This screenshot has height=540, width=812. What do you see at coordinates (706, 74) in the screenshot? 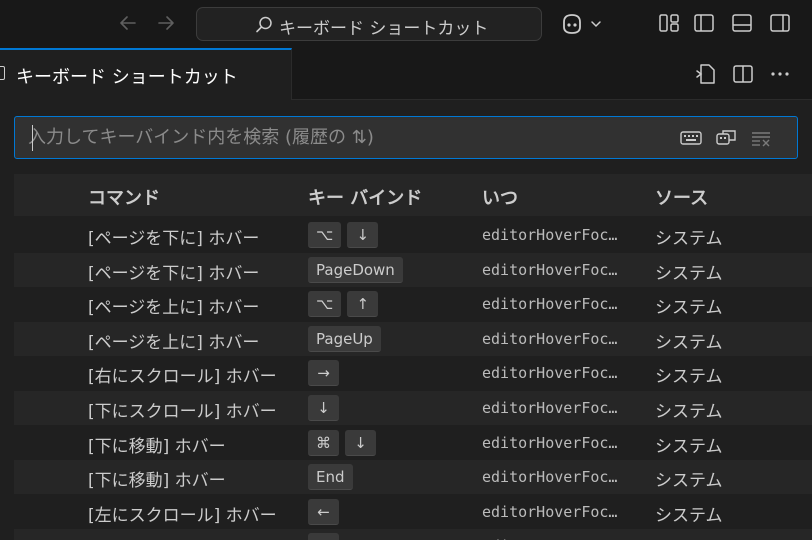
I see `open-json-icon` at bounding box center [706, 74].